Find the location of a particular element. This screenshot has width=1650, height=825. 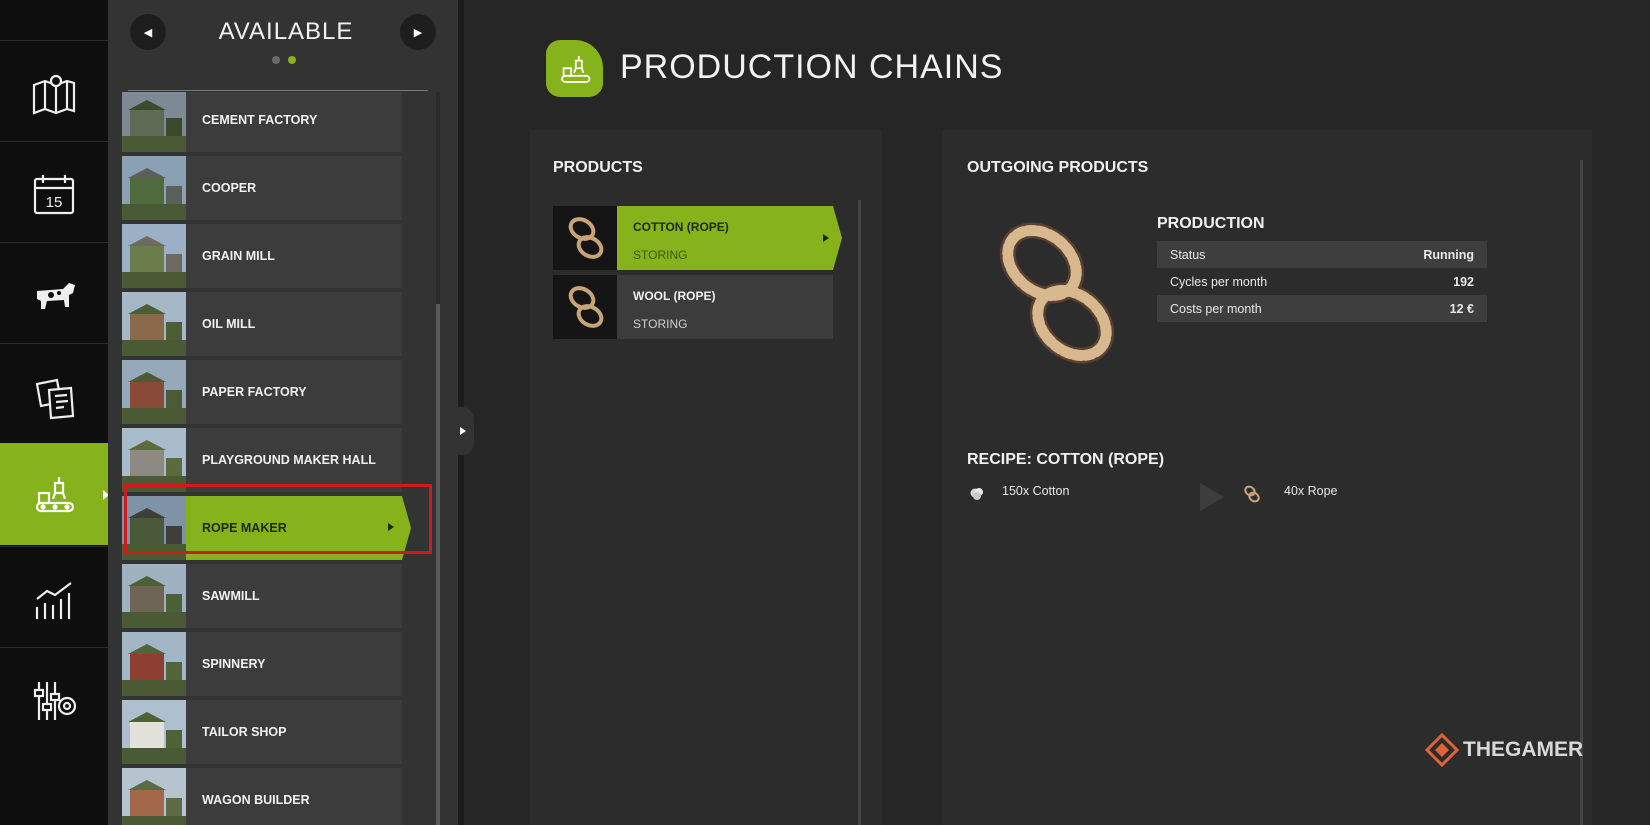

cotton-icon is located at coordinates (976, 494).